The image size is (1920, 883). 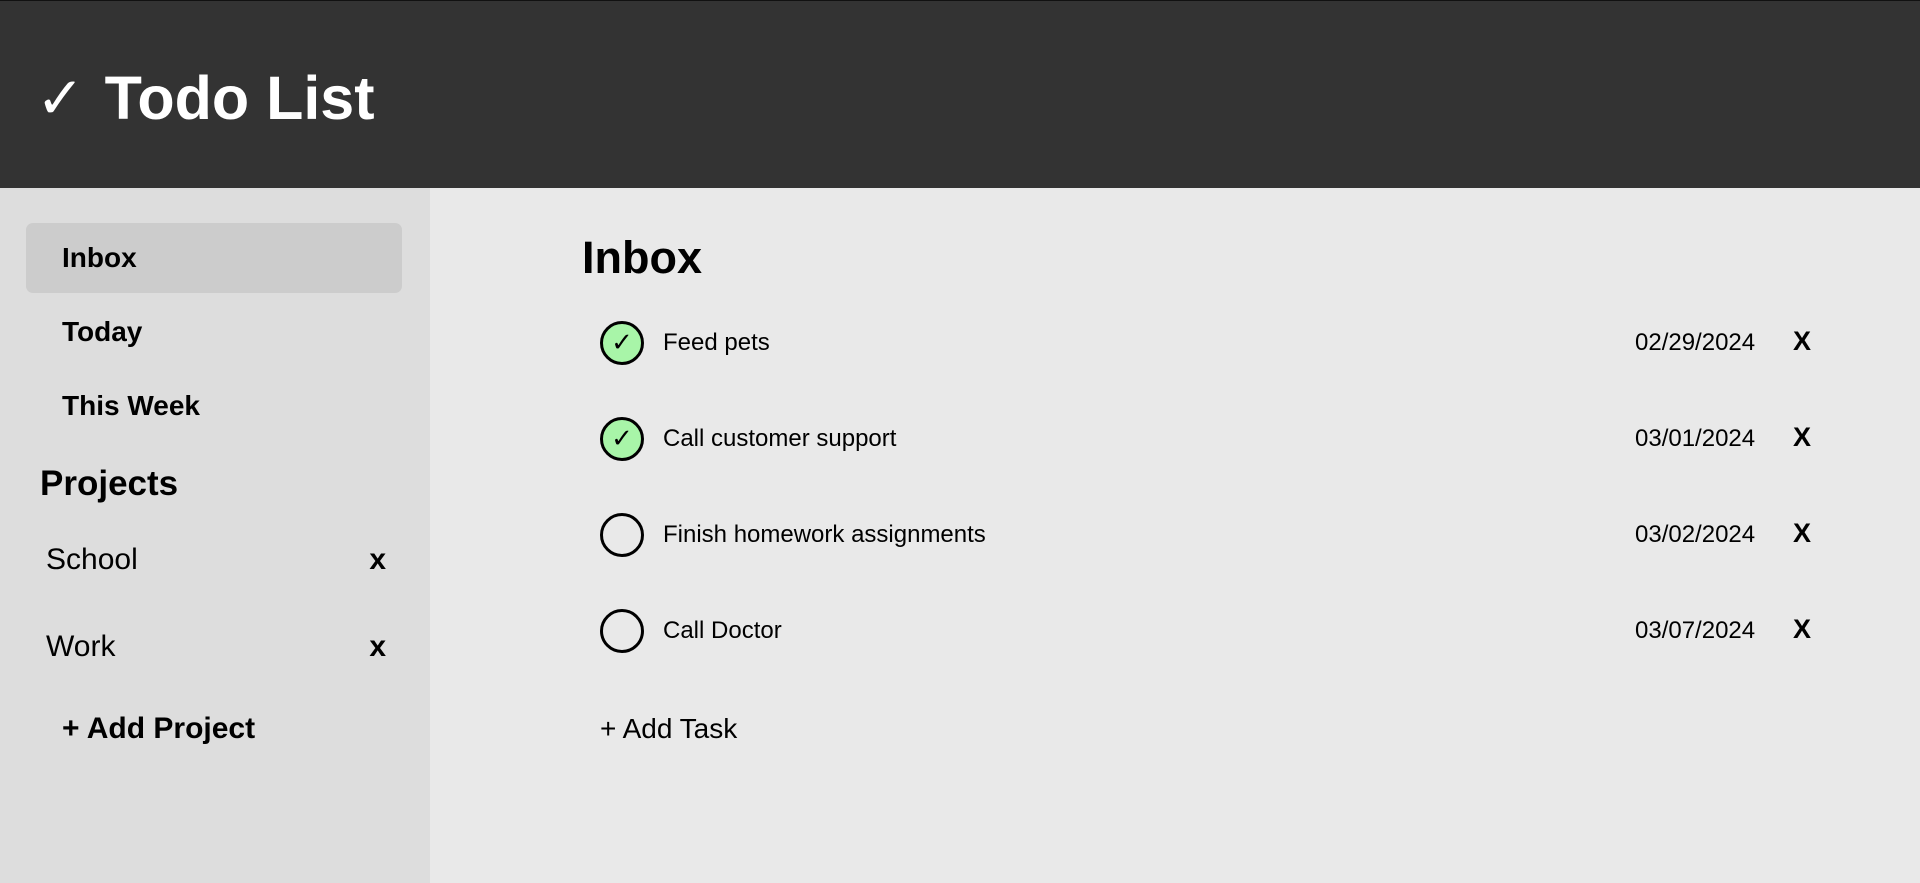 What do you see at coordinates (60, 97) in the screenshot?
I see `checkmark-icon: ✓` at bounding box center [60, 97].